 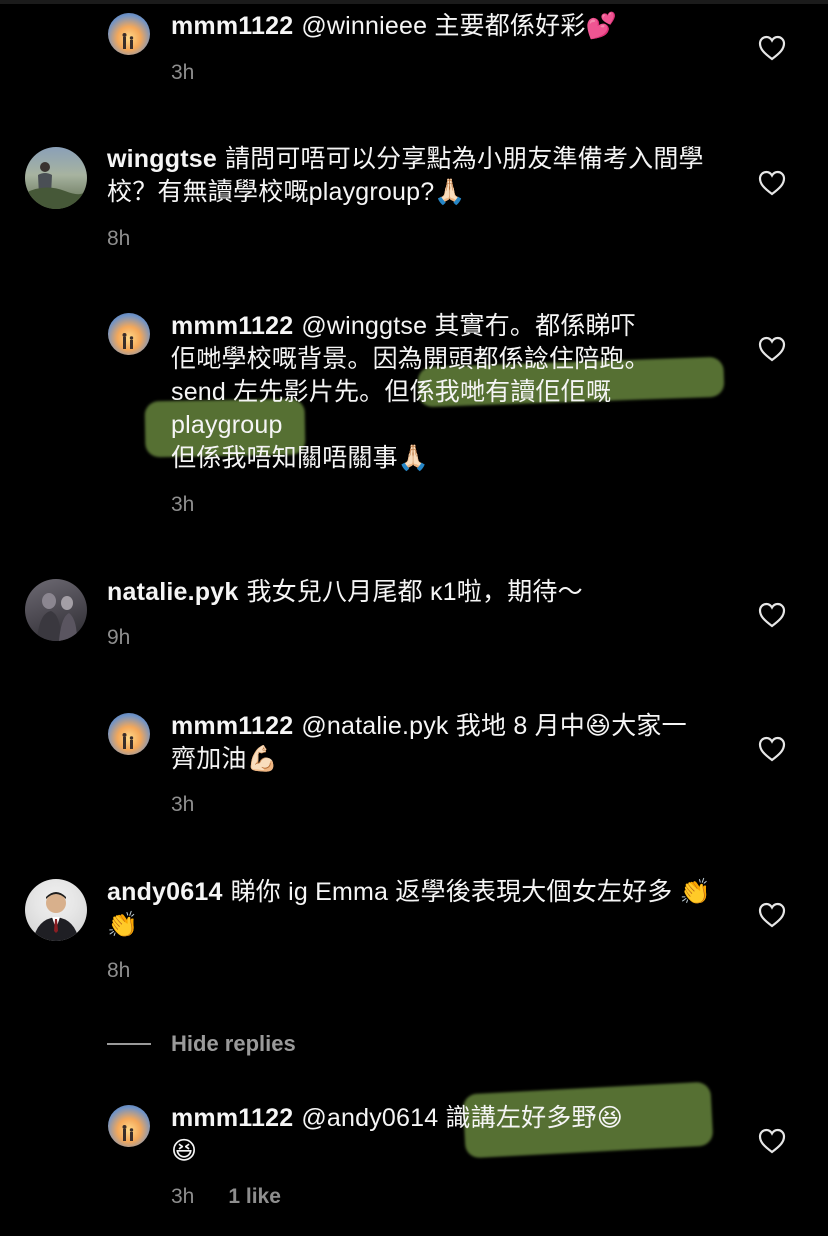 I want to click on comment-body: 我女兒八月尾都 κ1啦，期待～, so click(x=414, y=592).